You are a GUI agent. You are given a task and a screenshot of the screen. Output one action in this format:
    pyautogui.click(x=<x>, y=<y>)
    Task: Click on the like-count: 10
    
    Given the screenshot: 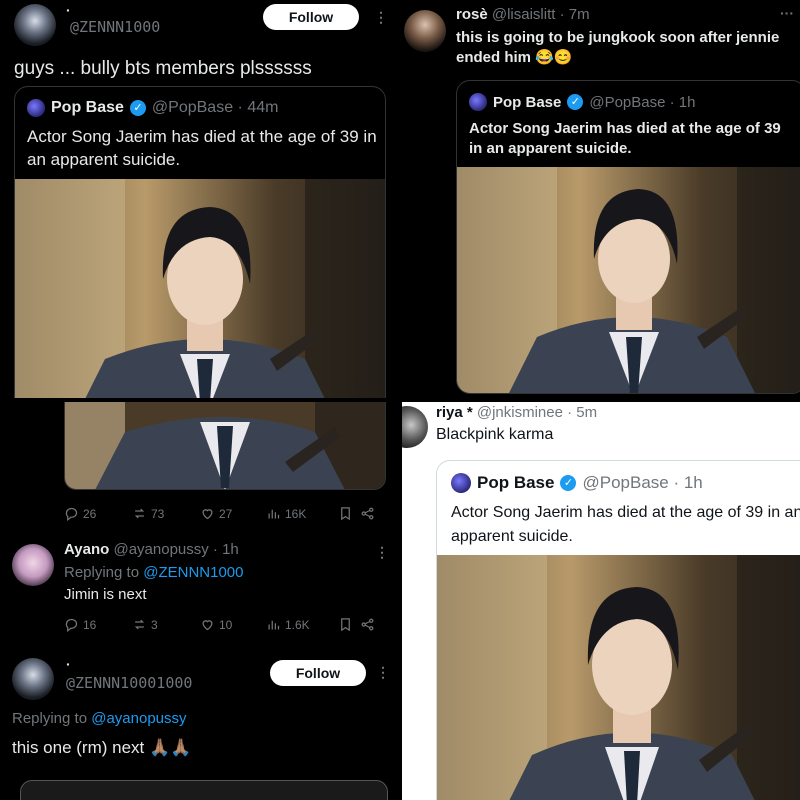 What is the action you would take?
    pyautogui.click(x=226, y=624)
    